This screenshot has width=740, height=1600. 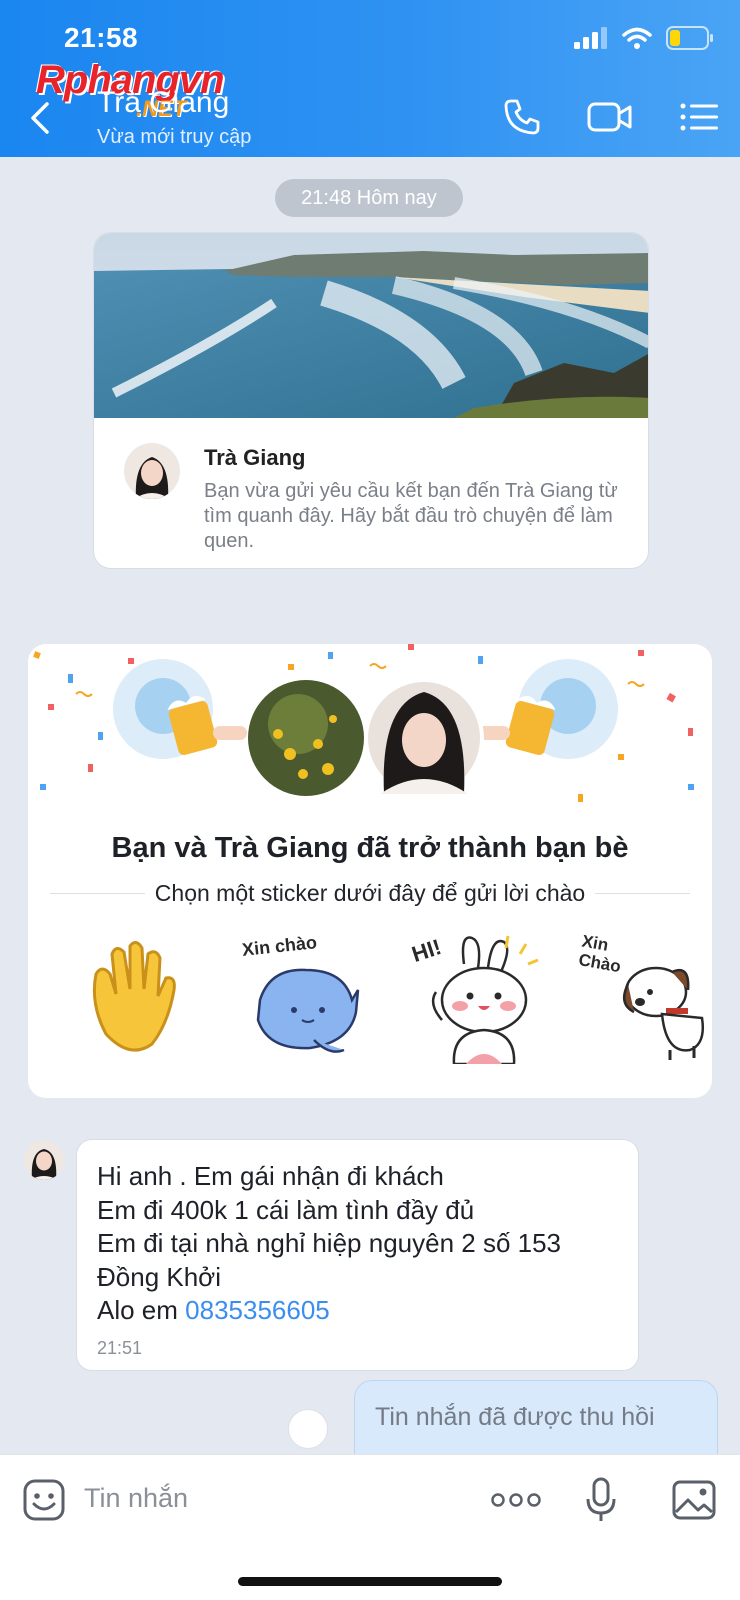 I want to click on video-call-button, so click(x=610, y=117).